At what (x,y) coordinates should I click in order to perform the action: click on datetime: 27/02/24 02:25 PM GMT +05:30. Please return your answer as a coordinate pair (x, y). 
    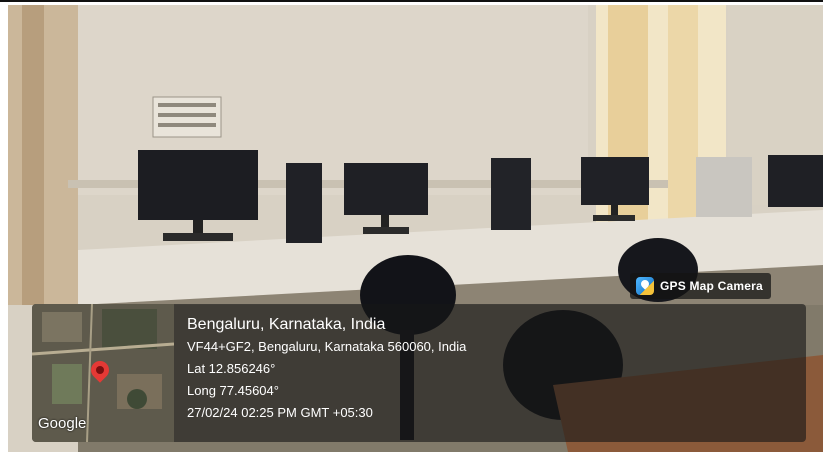
    Looking at the image, I should click on (280, 412).